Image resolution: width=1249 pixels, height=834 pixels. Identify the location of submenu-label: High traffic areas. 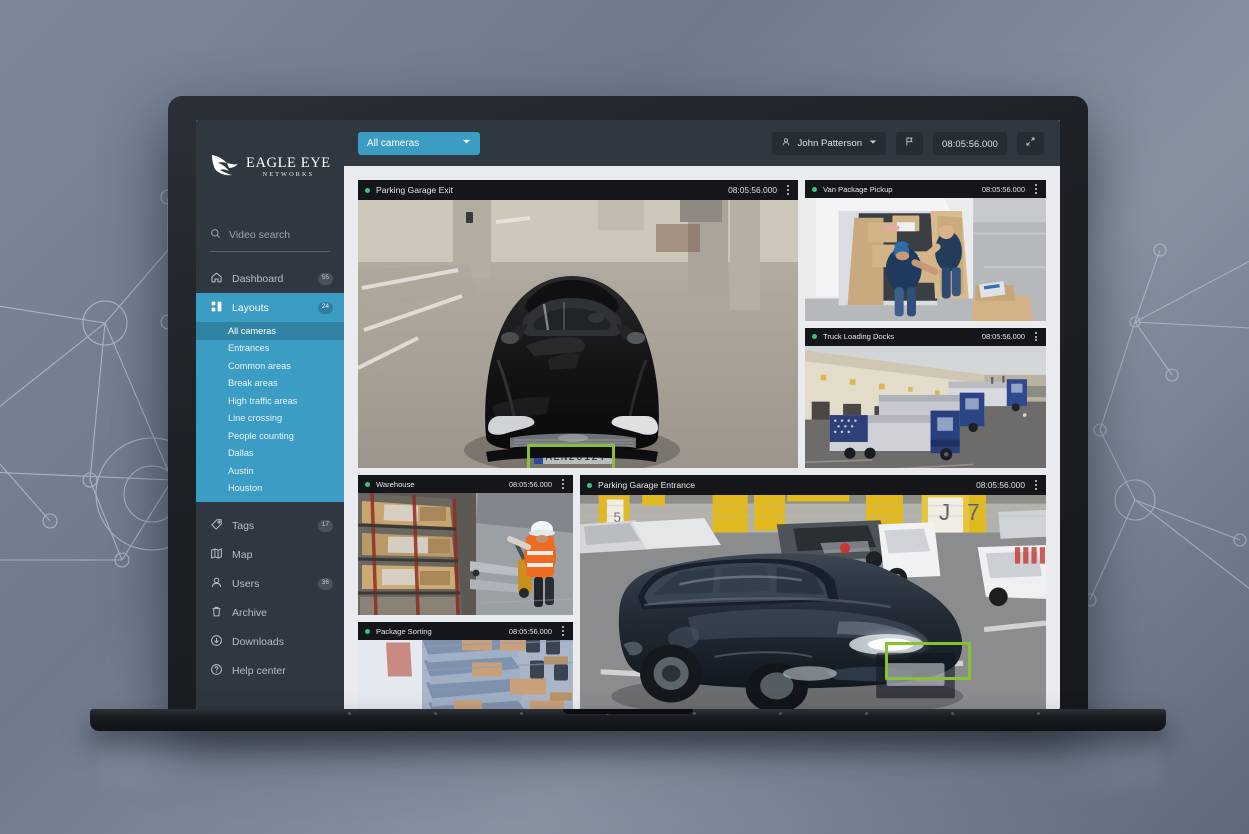
(263, 400).